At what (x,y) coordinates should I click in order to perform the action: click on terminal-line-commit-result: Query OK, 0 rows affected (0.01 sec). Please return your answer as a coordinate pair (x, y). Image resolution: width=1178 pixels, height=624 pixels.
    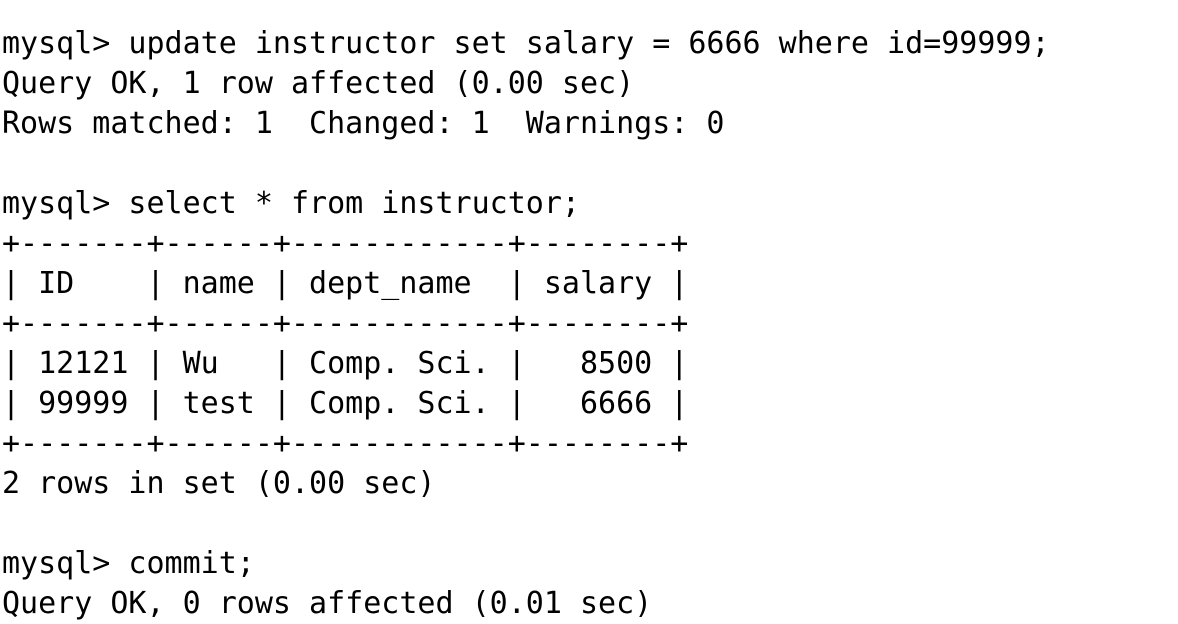
    Looking at the image, I should click on (327, 603).